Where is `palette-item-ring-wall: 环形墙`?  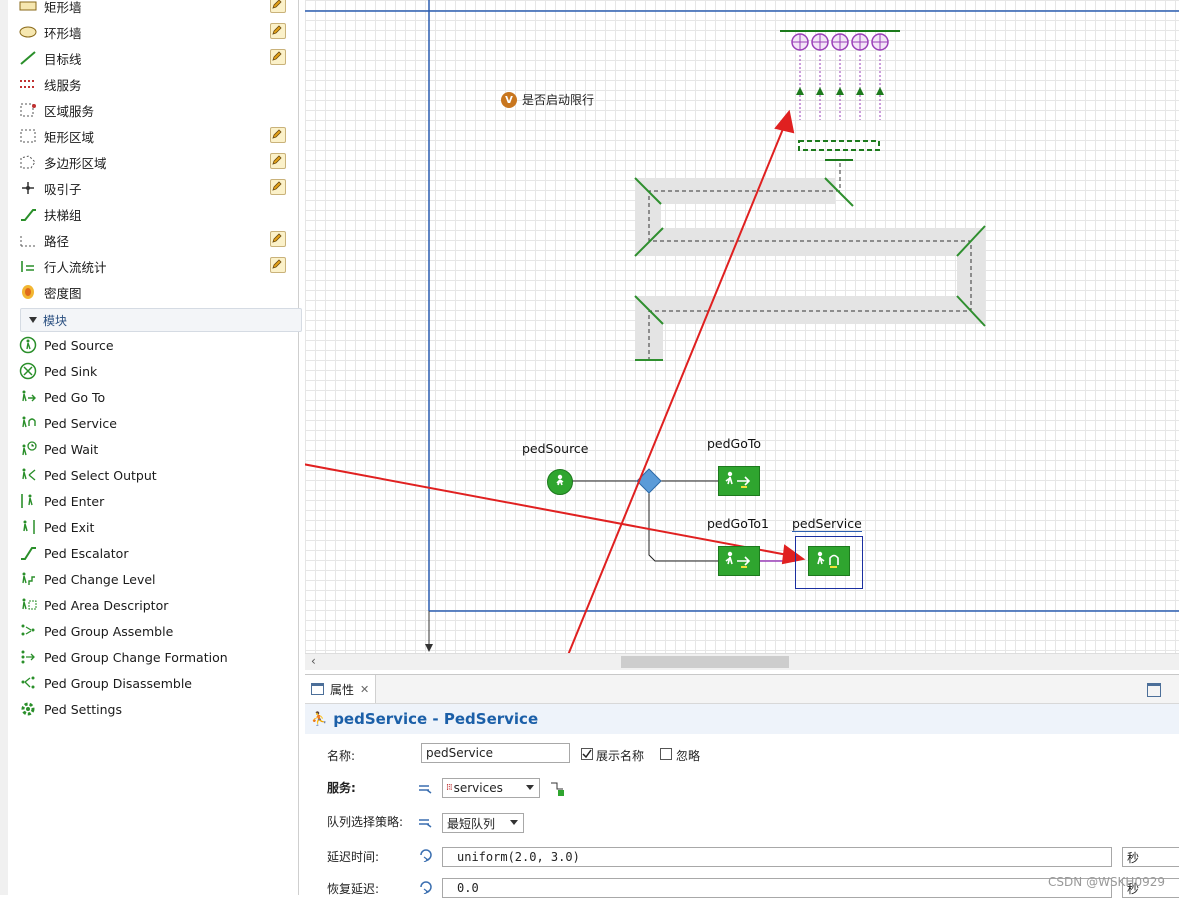 palette-item-ring-wall: 环形墙 is located at coordinates (157, 32).